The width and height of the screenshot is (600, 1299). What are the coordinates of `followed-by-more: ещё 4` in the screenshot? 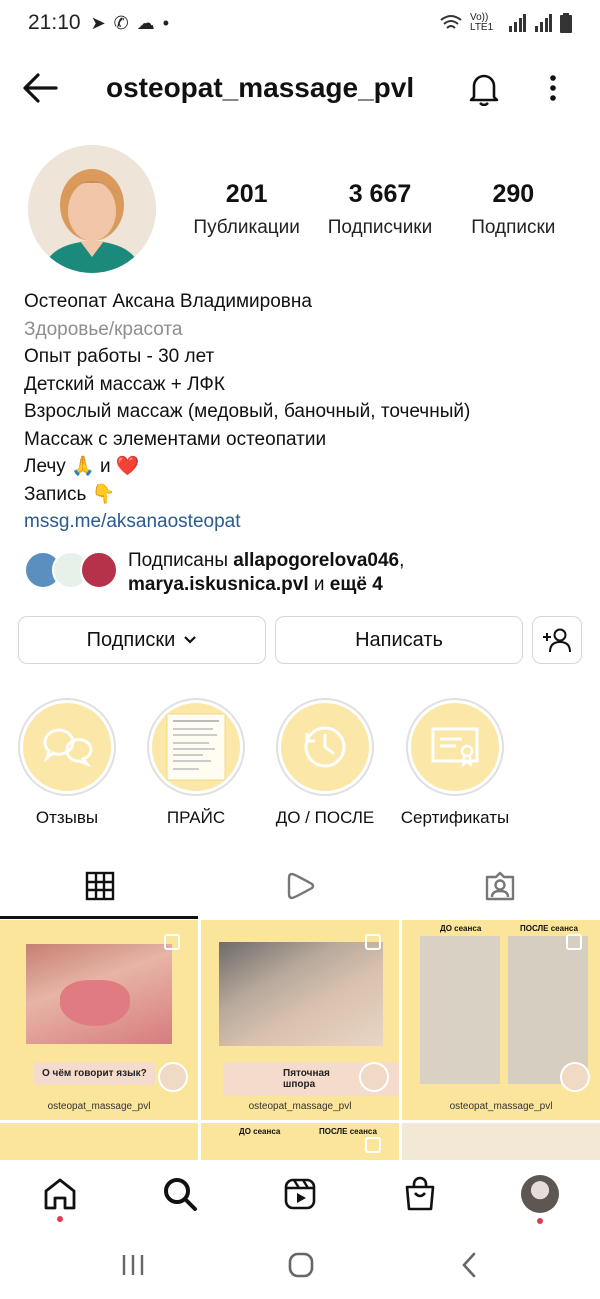 It's located at (356, 584).